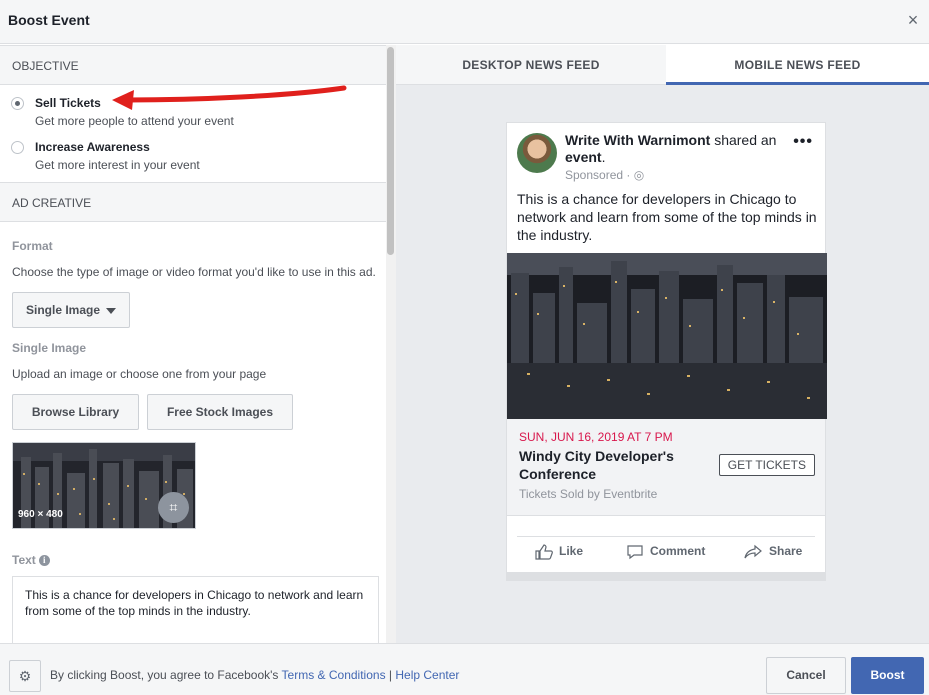 Image resolution: width=929 pixels, height=695 pixels. Describe the element at coordinates (32, 246) in the screenshot. I see `format-label: Format` at that location.